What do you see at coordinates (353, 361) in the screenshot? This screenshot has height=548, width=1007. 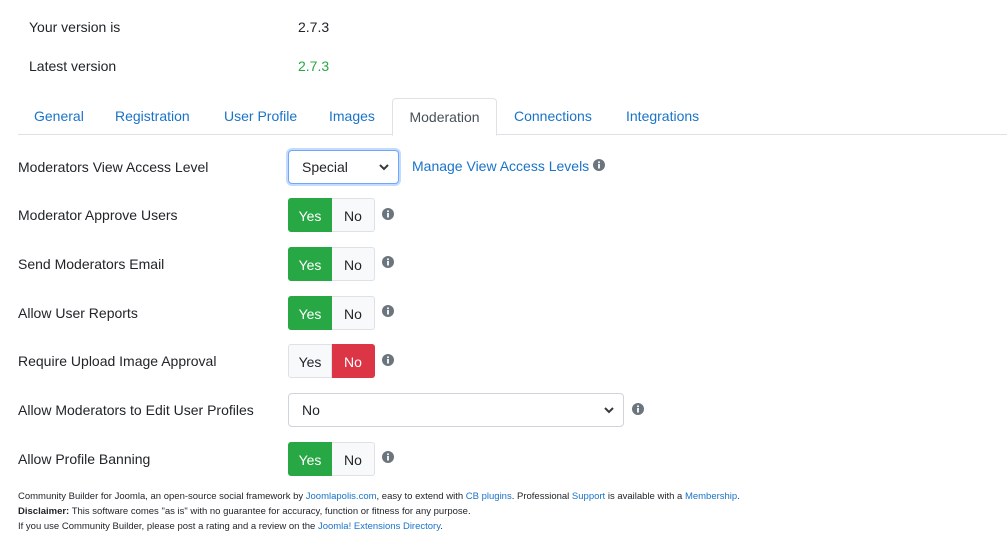 I see `upload-approval-no-button: No` at bounding box center [353, 361].